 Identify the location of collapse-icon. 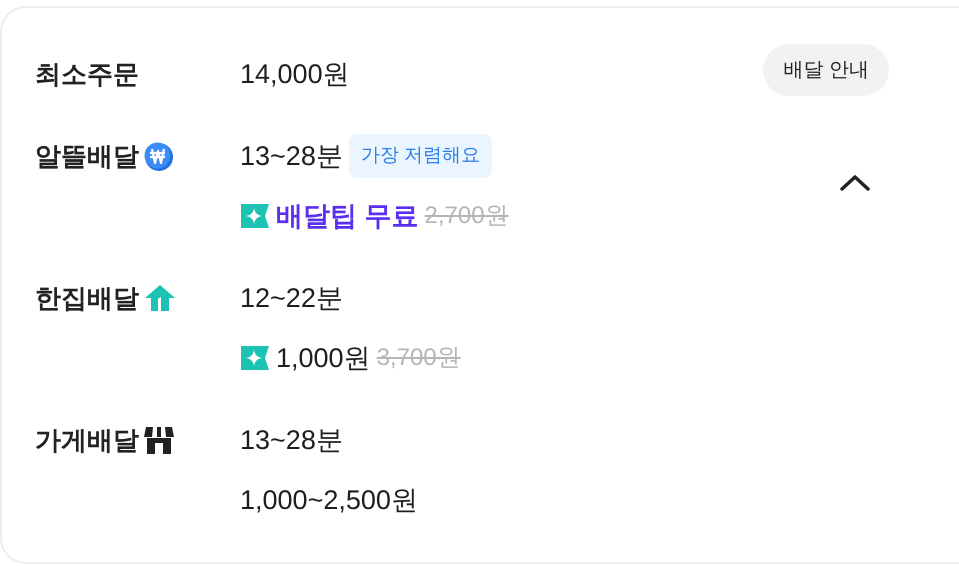
(855, 183).